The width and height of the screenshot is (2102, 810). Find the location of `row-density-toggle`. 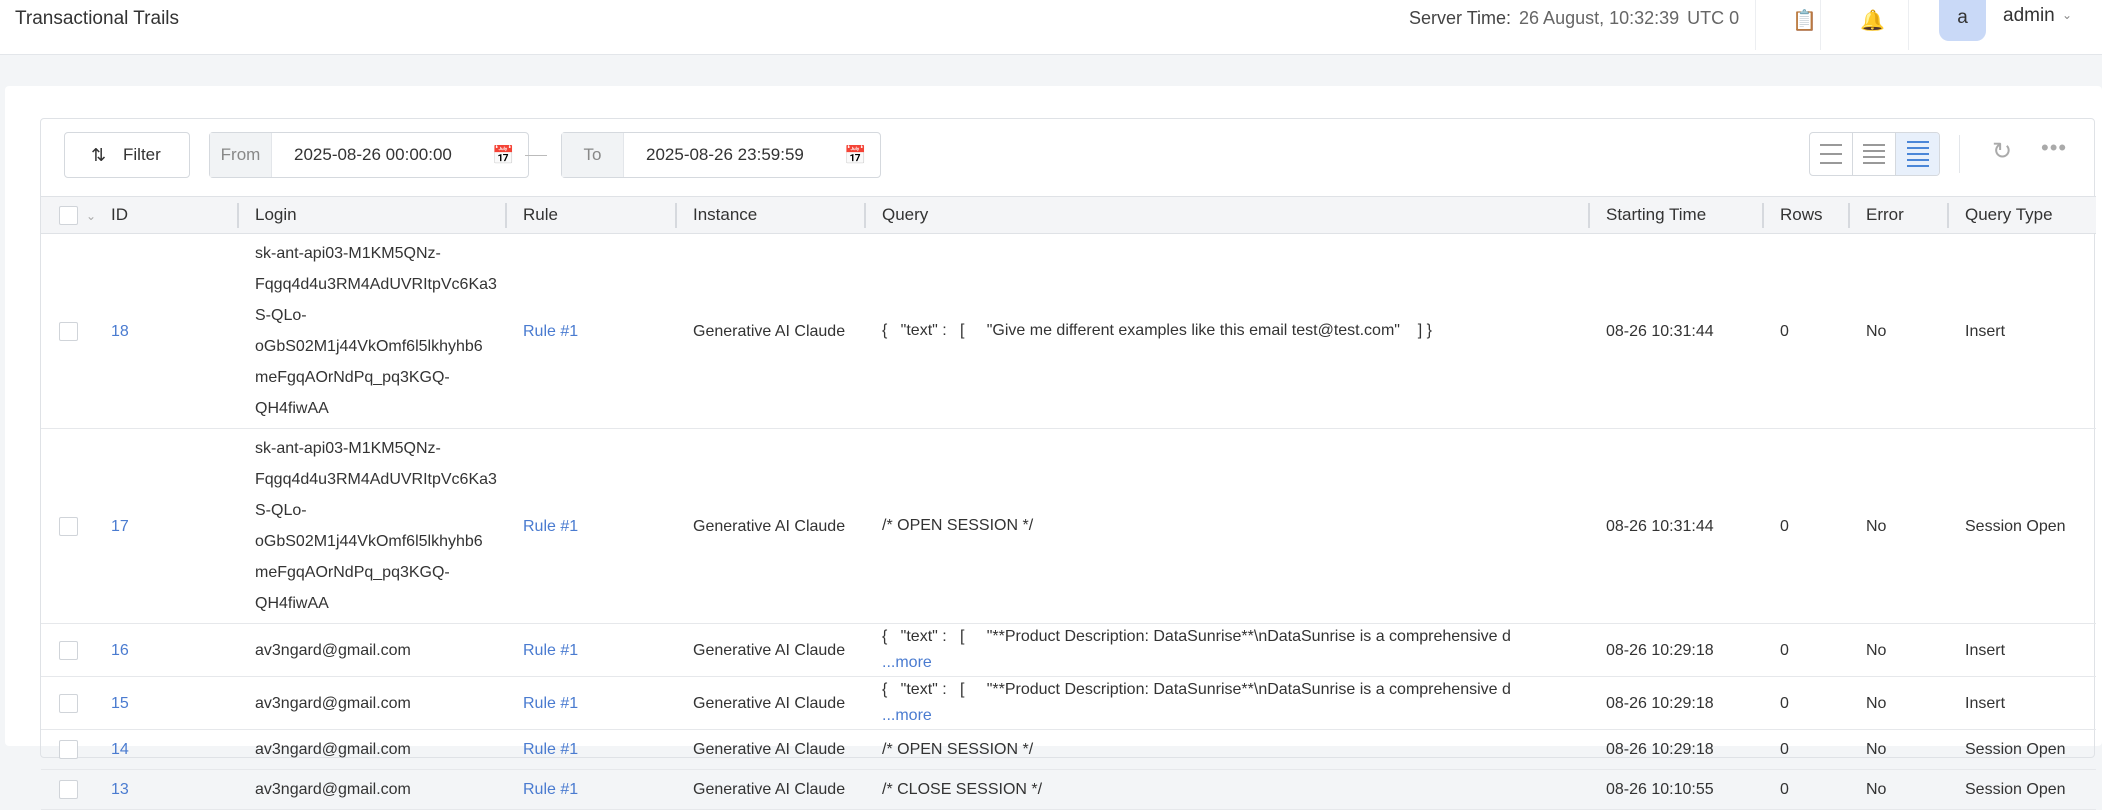

row-density-toggle is located at coordinates (1874, 154).